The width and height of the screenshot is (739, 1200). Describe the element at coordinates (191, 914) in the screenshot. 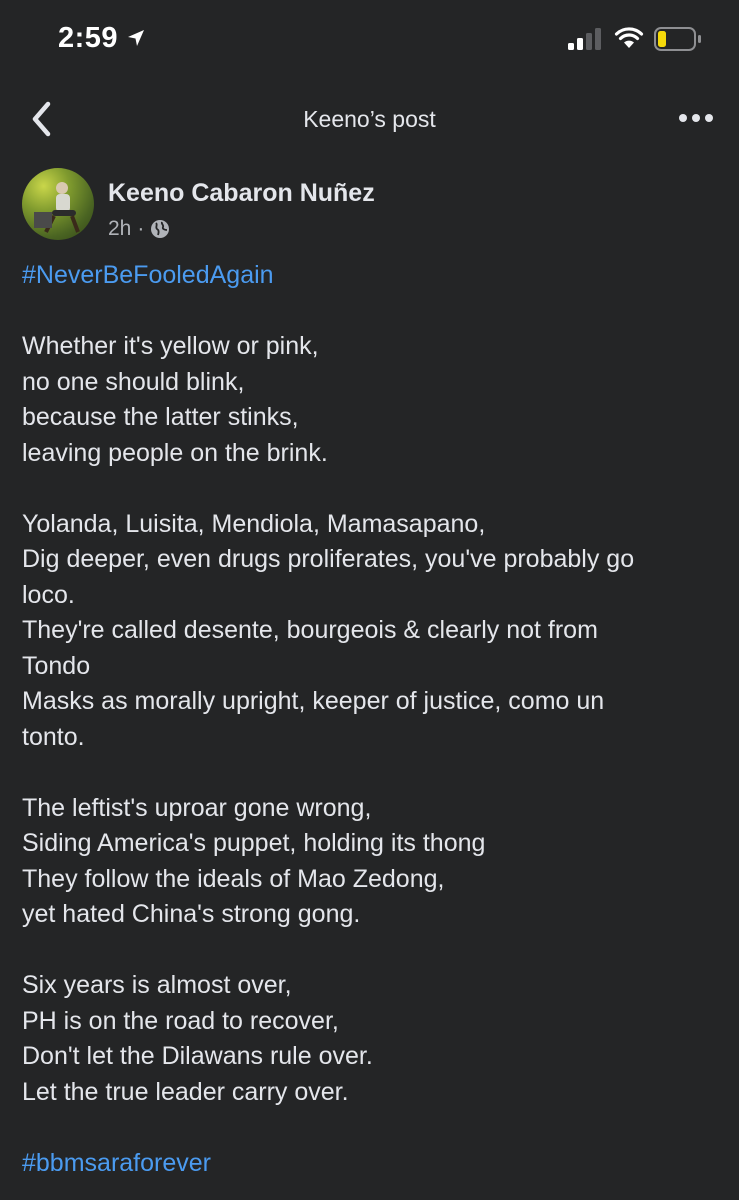

I see `poem-line: yet hated China's strong gong.` at that location.